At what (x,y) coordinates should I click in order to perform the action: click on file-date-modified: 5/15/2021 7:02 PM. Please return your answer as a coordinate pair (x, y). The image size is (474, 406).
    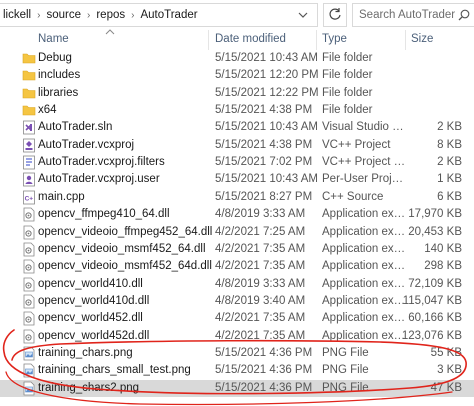
    Looking at the image, I should click on (264, 162).